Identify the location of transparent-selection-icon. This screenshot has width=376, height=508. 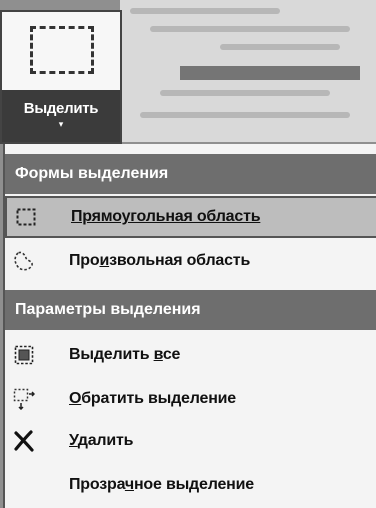
(24, 485).